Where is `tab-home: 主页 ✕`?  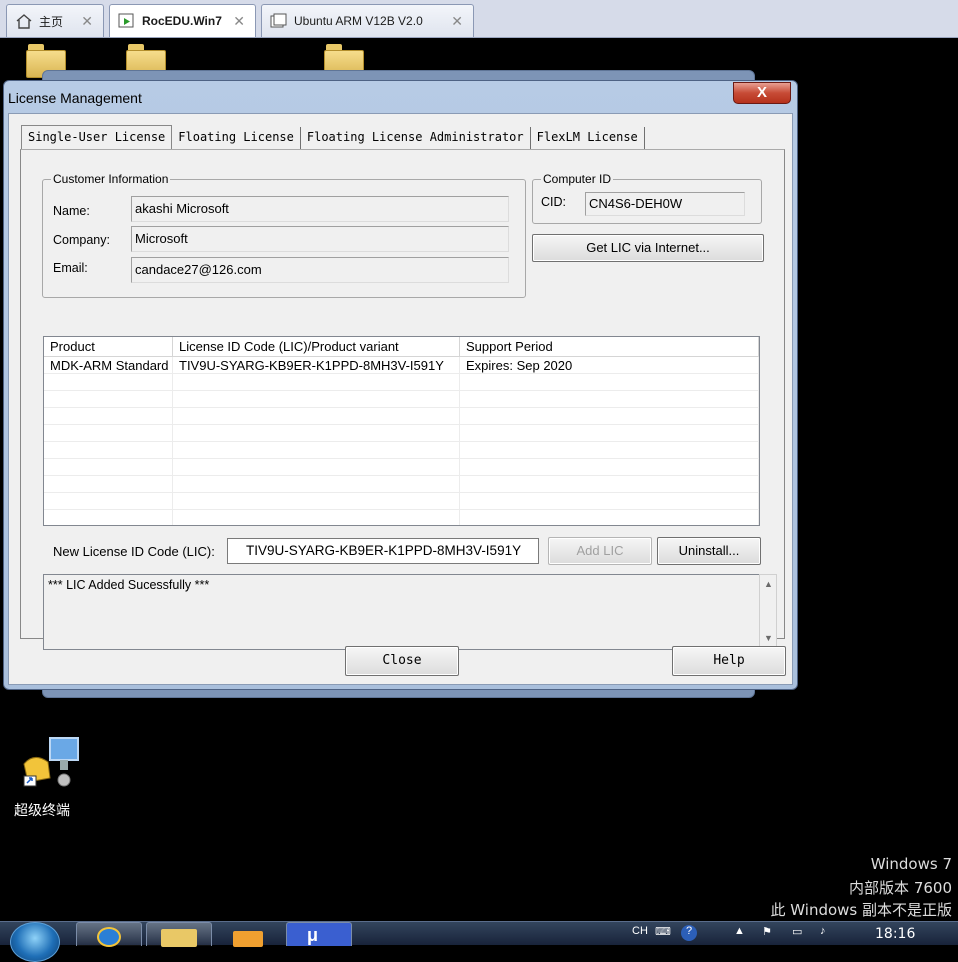 tab-home: 主页 ✕ is located at coordinates (55, 20).